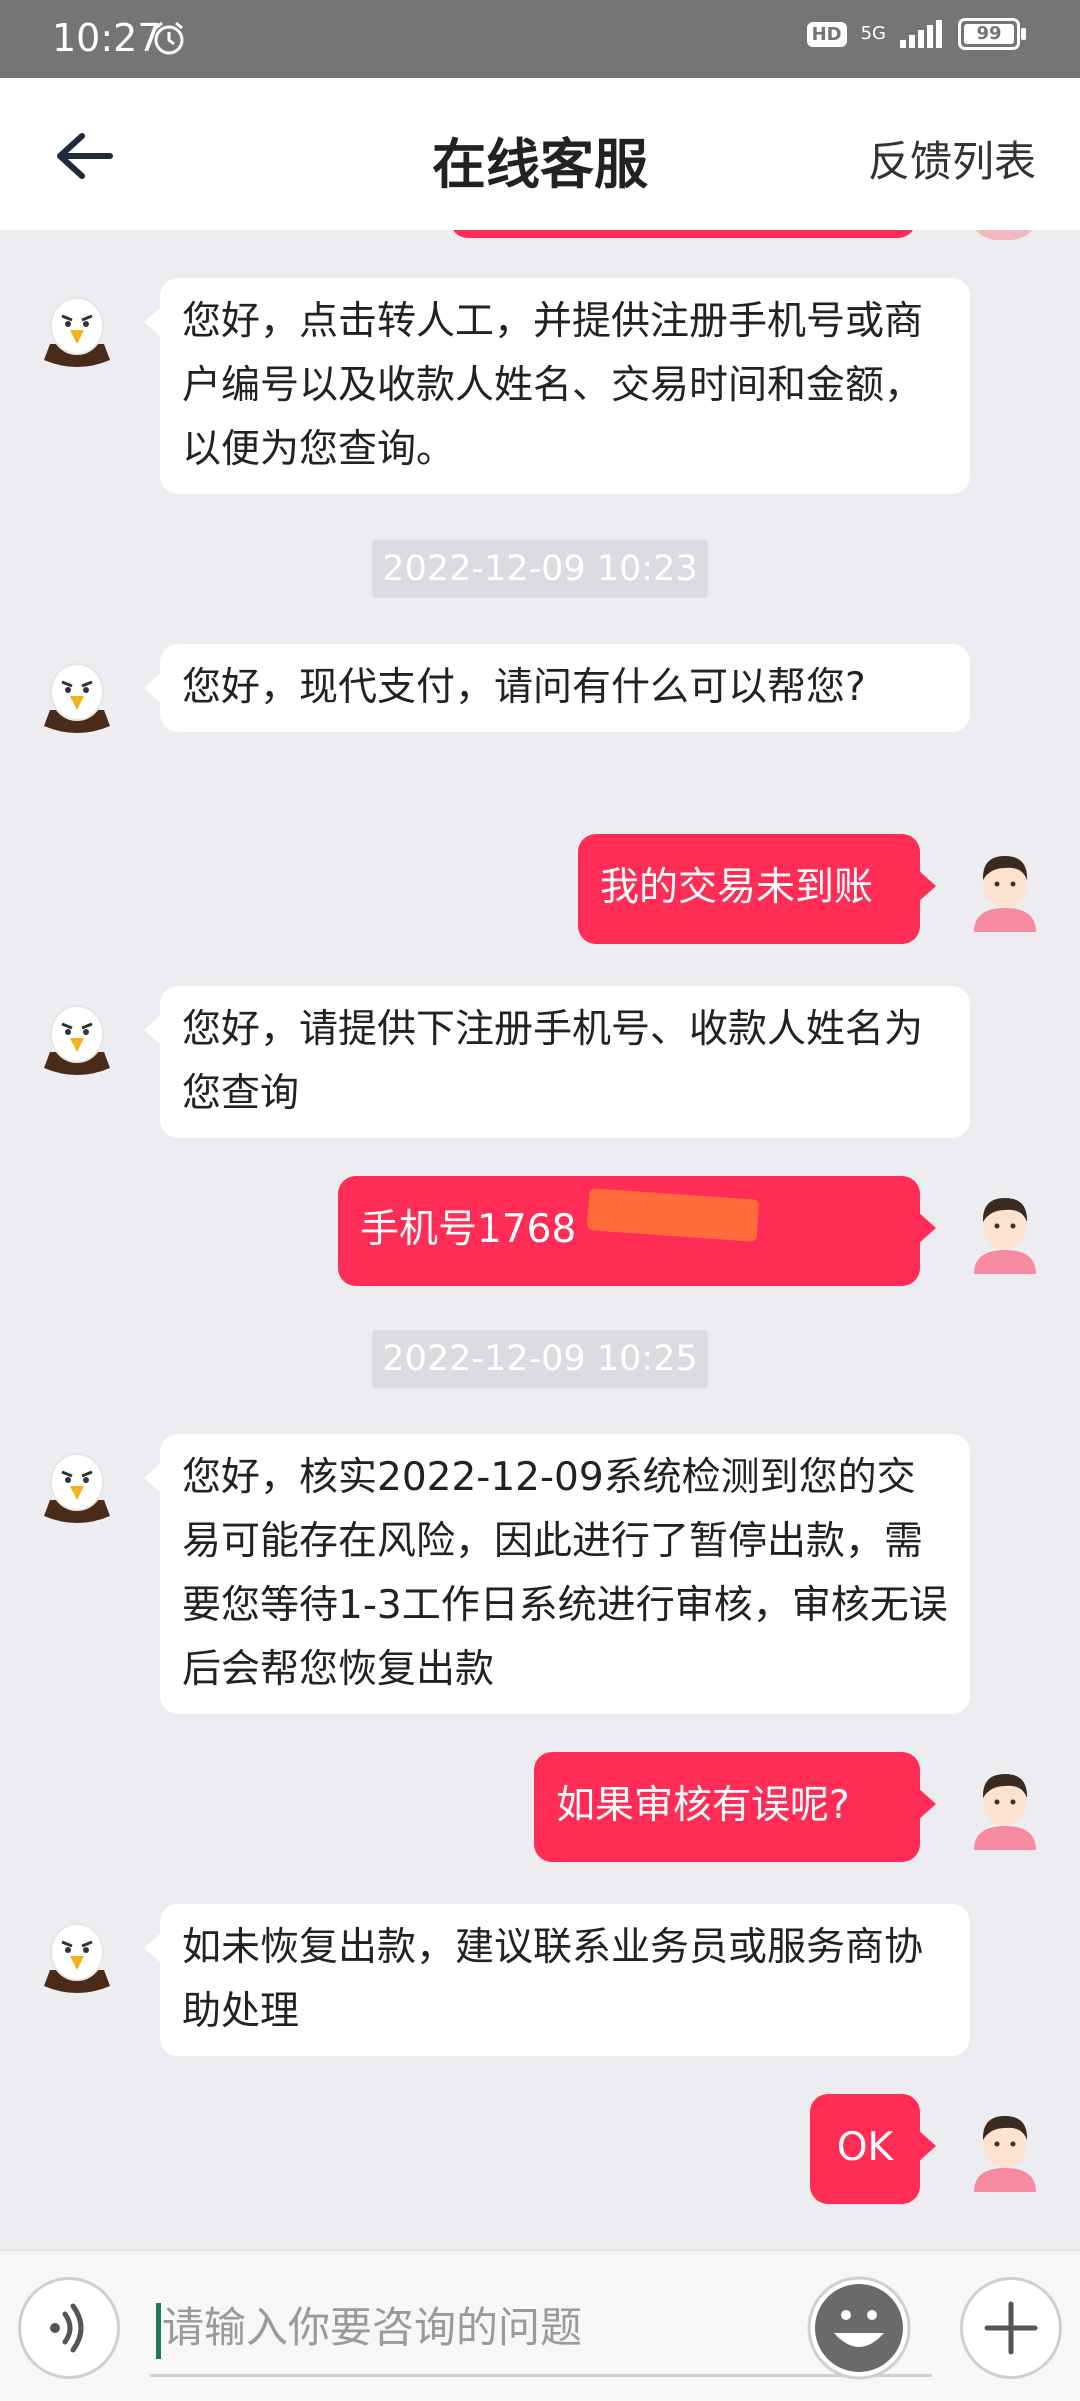  Describe the element at coordinates (557, 1062) in the screenshot. I see `agent-message-bubble: 您好，请提供下注册手机号、收款人姓名为您查询` at that location.